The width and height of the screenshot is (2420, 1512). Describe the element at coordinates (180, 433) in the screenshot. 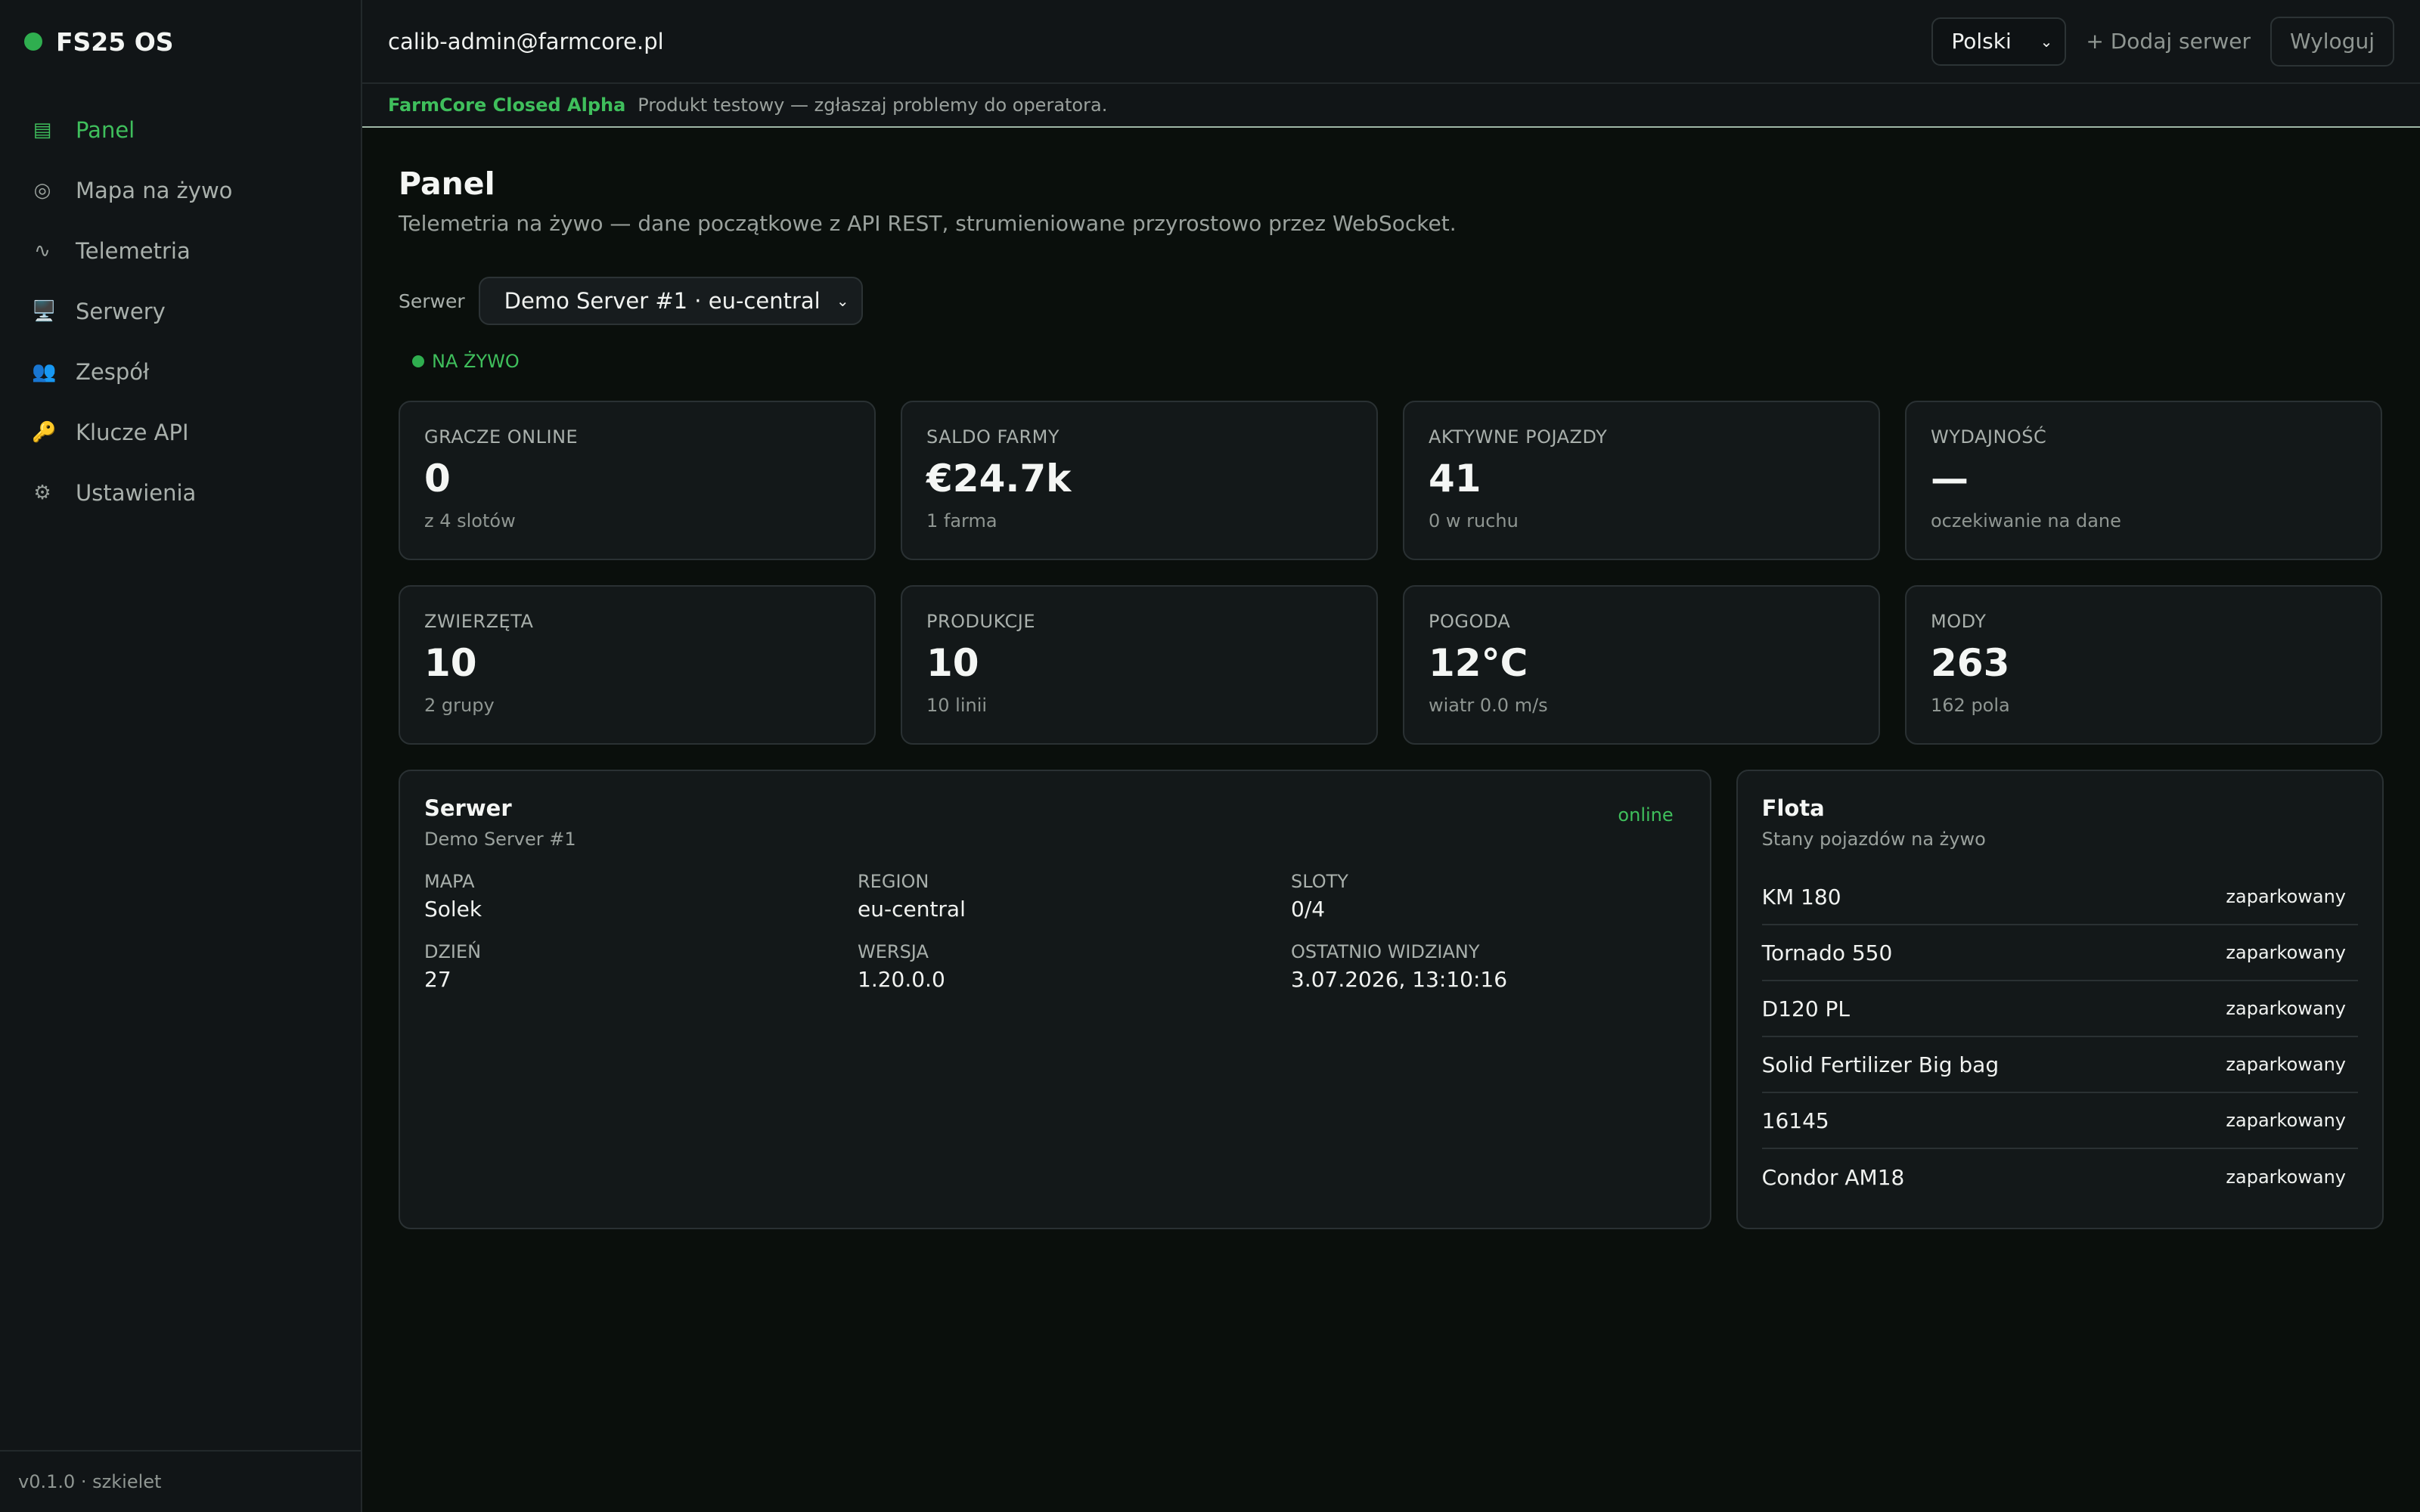

I see `sidebar-item-api-keys: 🔑 Klucze API` at that location.